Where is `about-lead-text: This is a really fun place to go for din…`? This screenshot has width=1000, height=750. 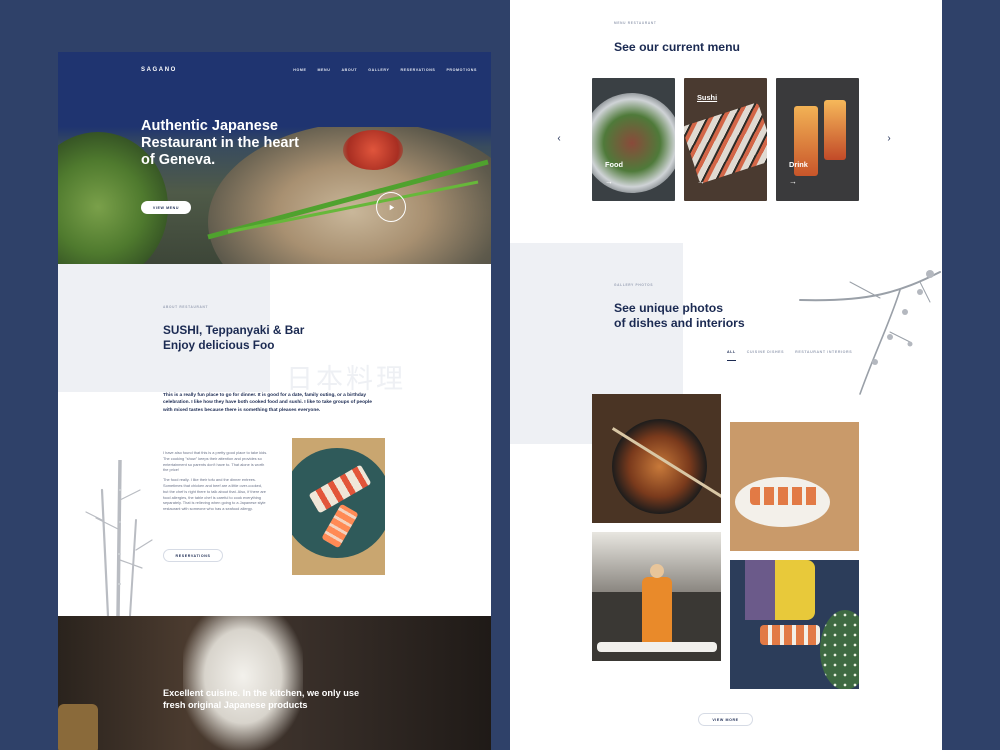
about-lead-text: This is a really fun place to go for din… is located at coordinates (267, 403).